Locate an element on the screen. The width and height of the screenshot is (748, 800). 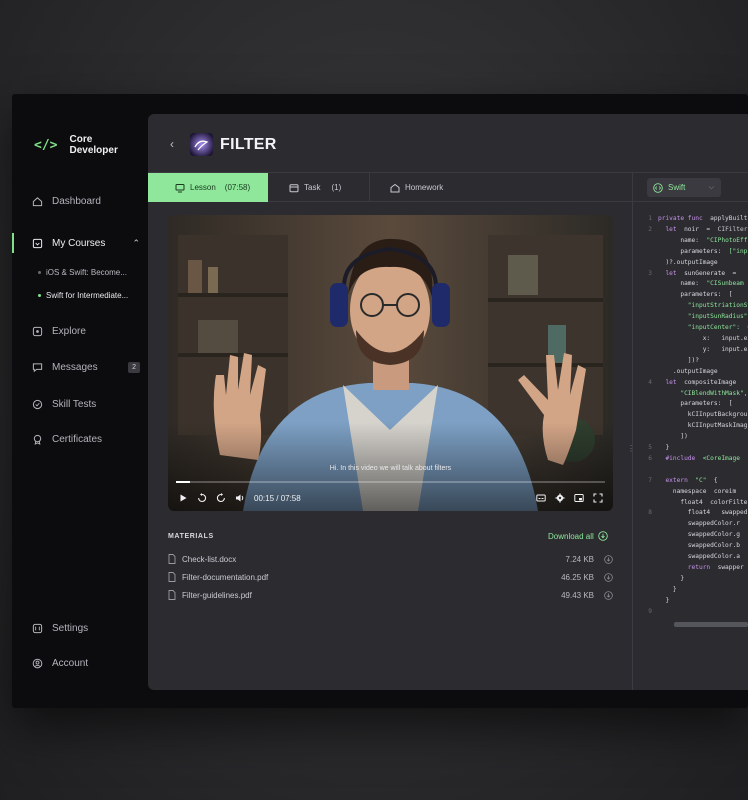
file-size: 7.24 KB is located at coordinates (579, 559).